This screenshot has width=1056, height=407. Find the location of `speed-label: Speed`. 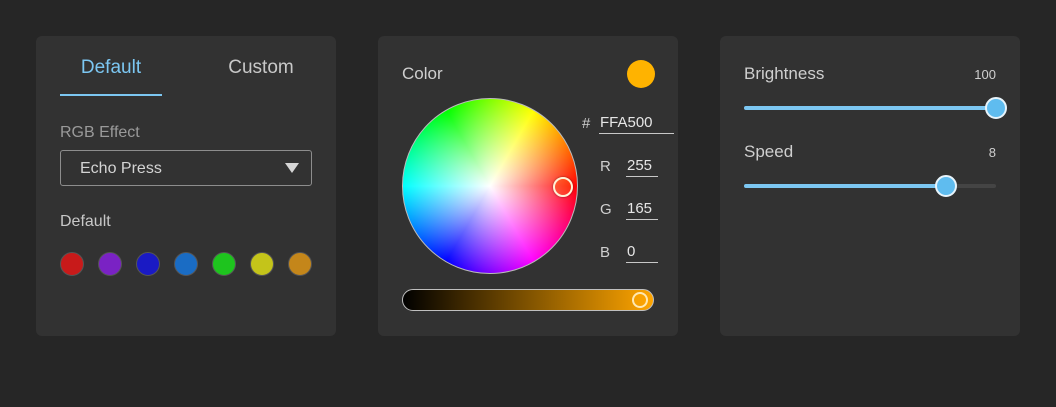

speed-label: Speed is located at coordinates (769, 151).